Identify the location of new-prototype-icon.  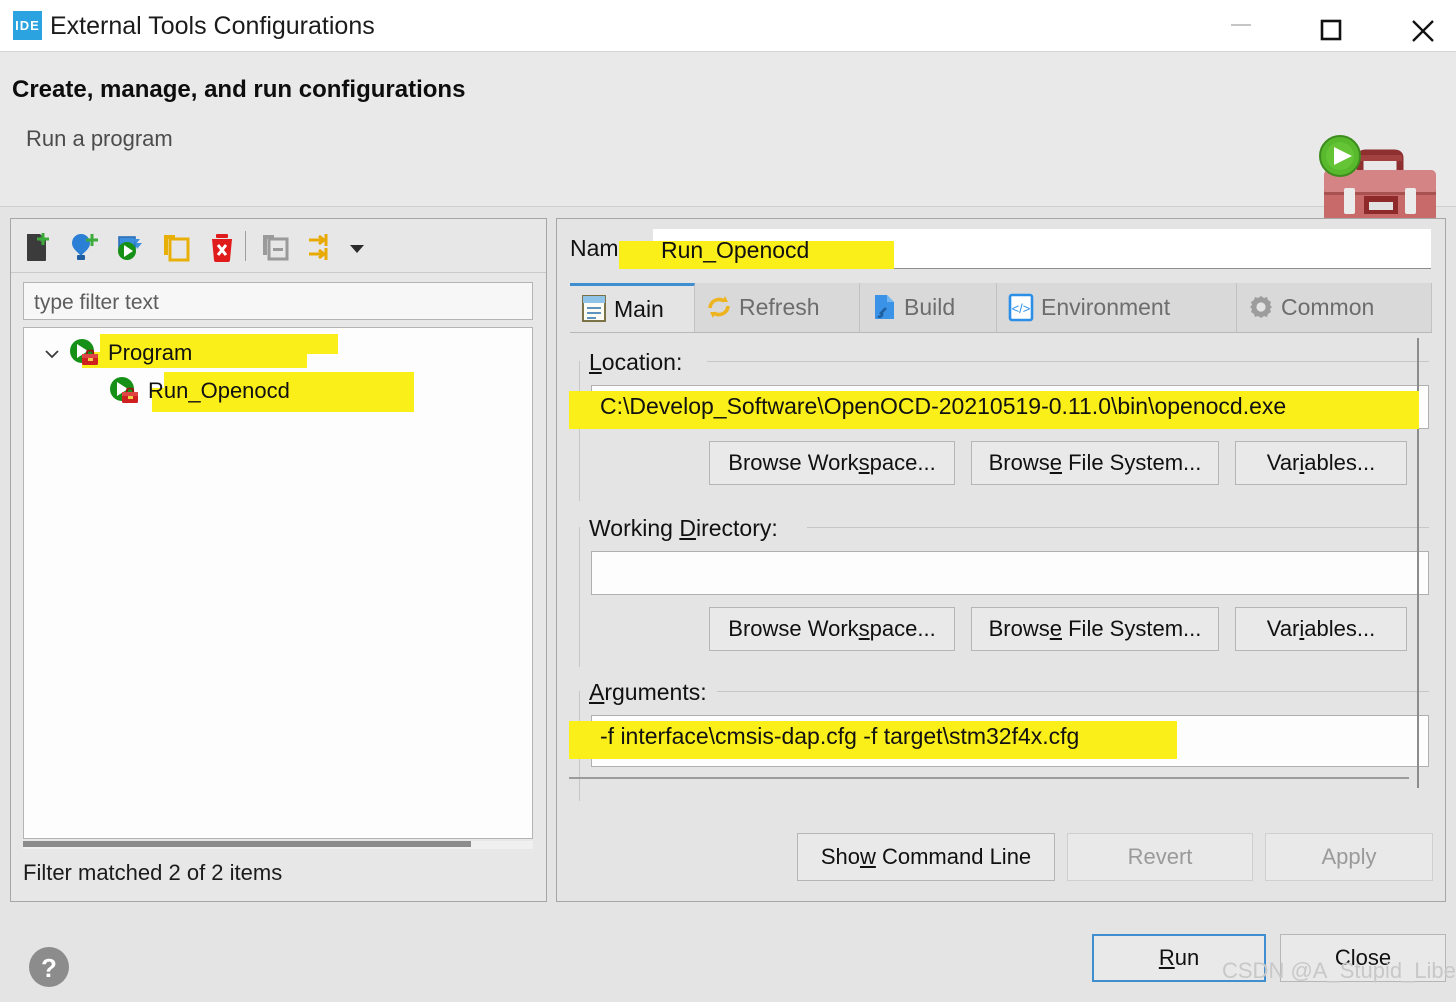
(84, 246).